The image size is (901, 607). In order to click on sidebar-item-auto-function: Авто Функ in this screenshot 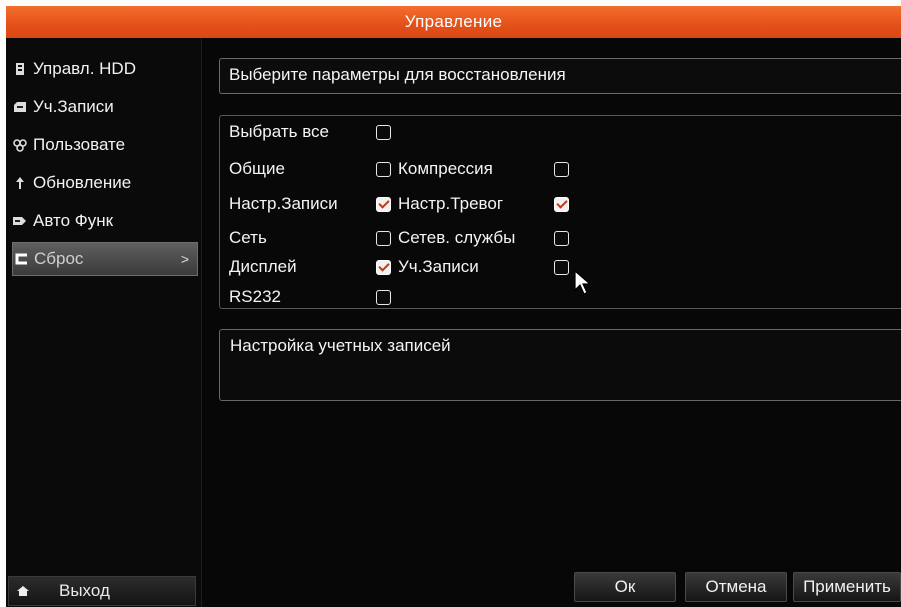, I will do `click(105, 221)`.